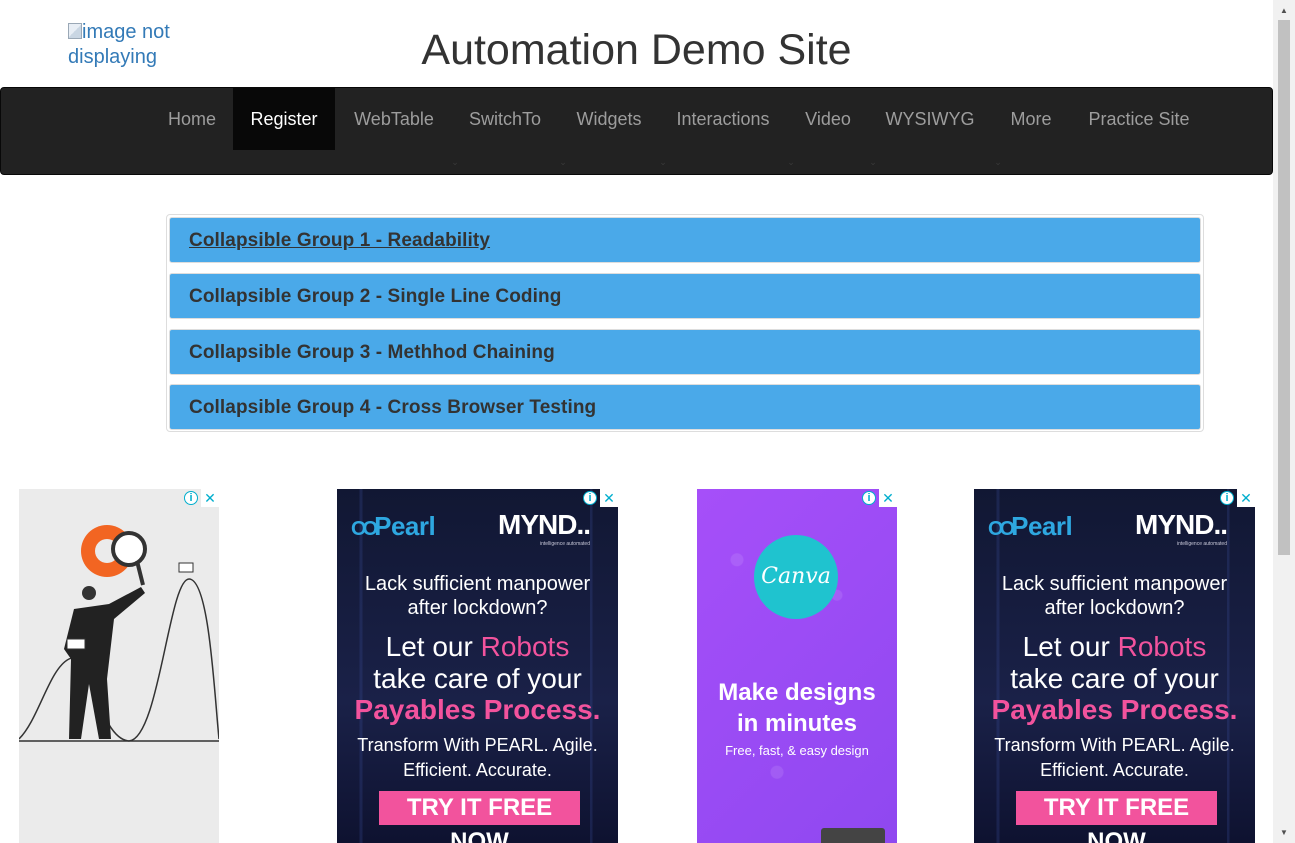 The height and width of the screenshot is (843, 1295). Describe the element at coordinates (685, 296) in the screenshot. I see `collapsible-group-2: Collapsible Group 2 - Single Line Coding` at that location.